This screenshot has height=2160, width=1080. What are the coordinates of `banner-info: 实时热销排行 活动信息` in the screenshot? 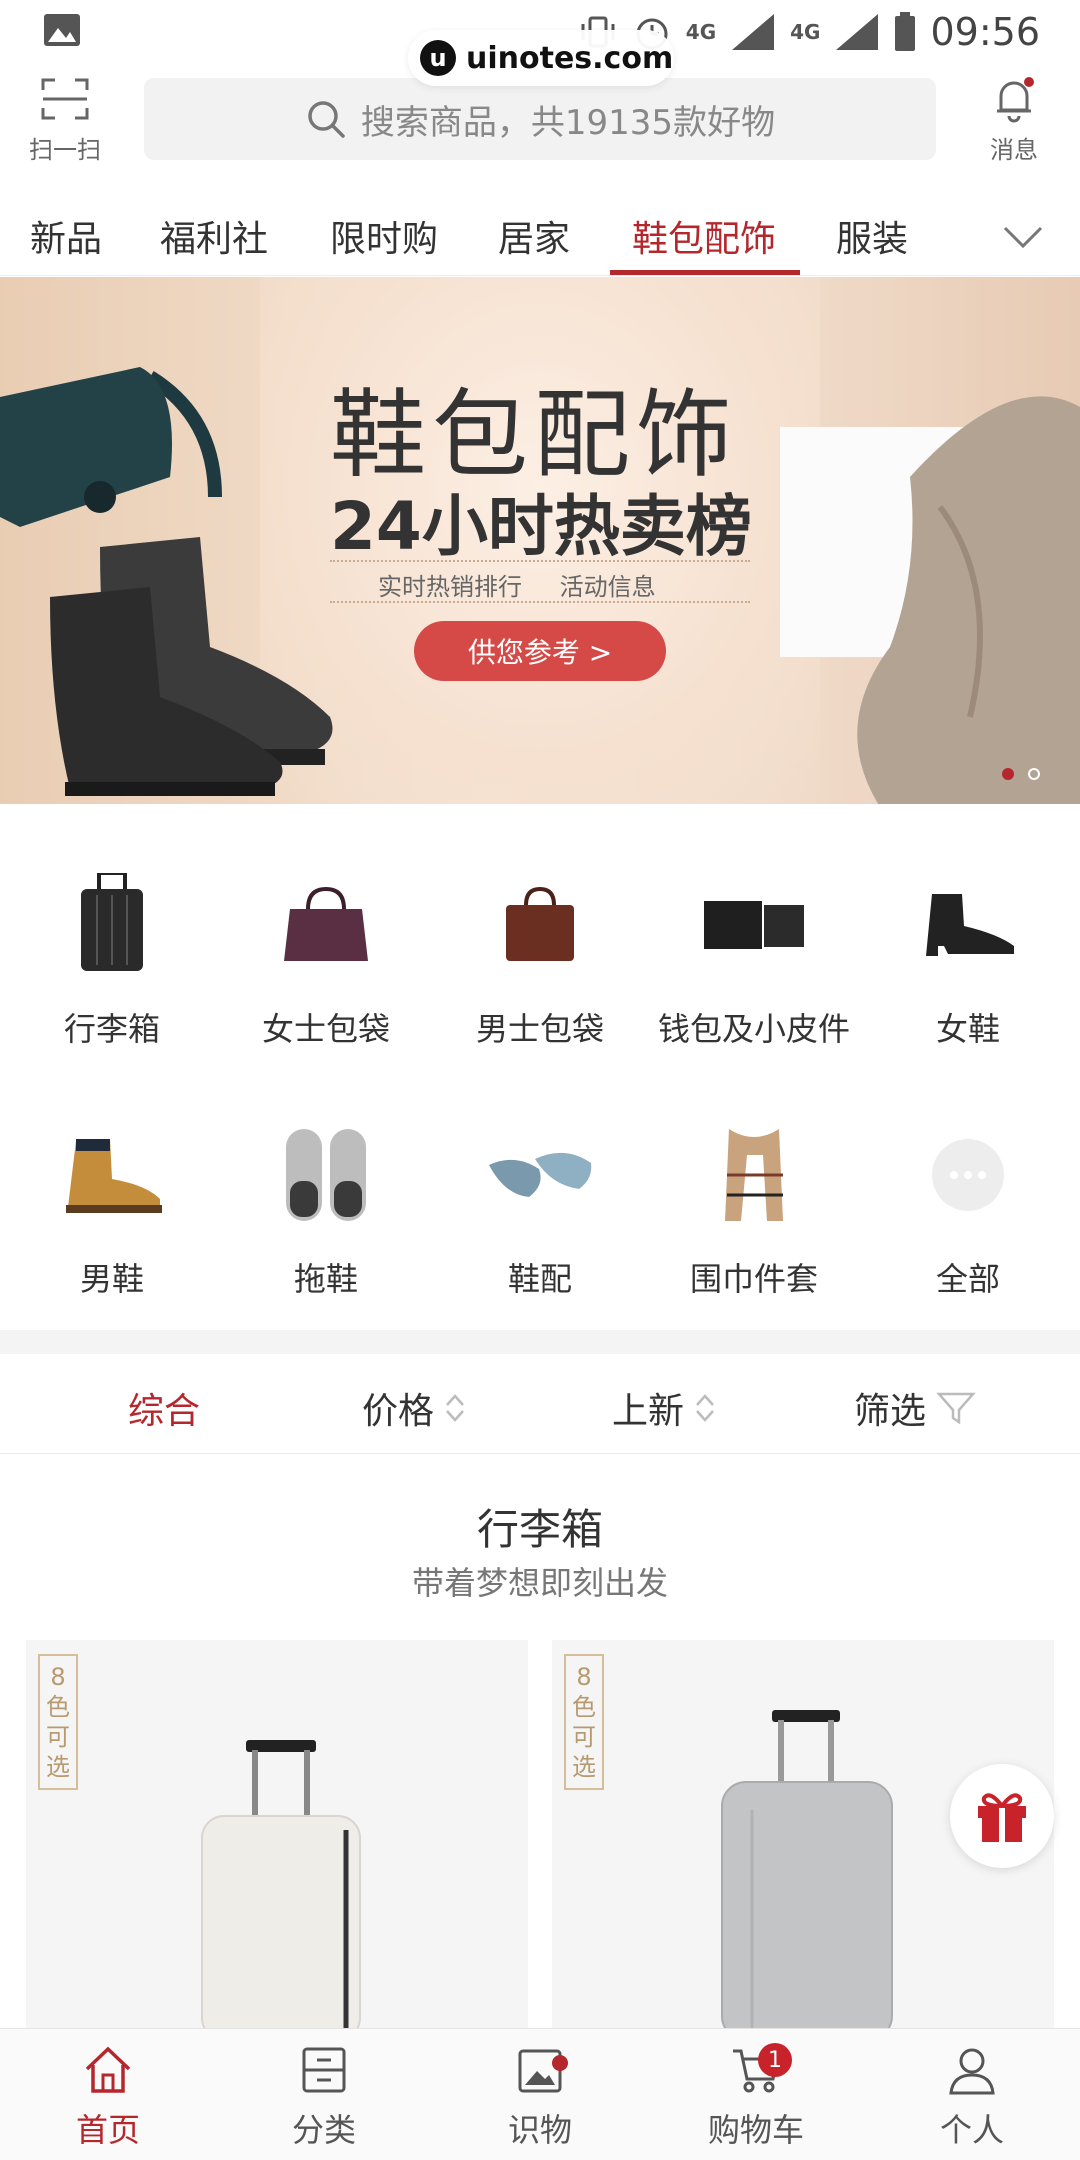 It's located at (517, 584).